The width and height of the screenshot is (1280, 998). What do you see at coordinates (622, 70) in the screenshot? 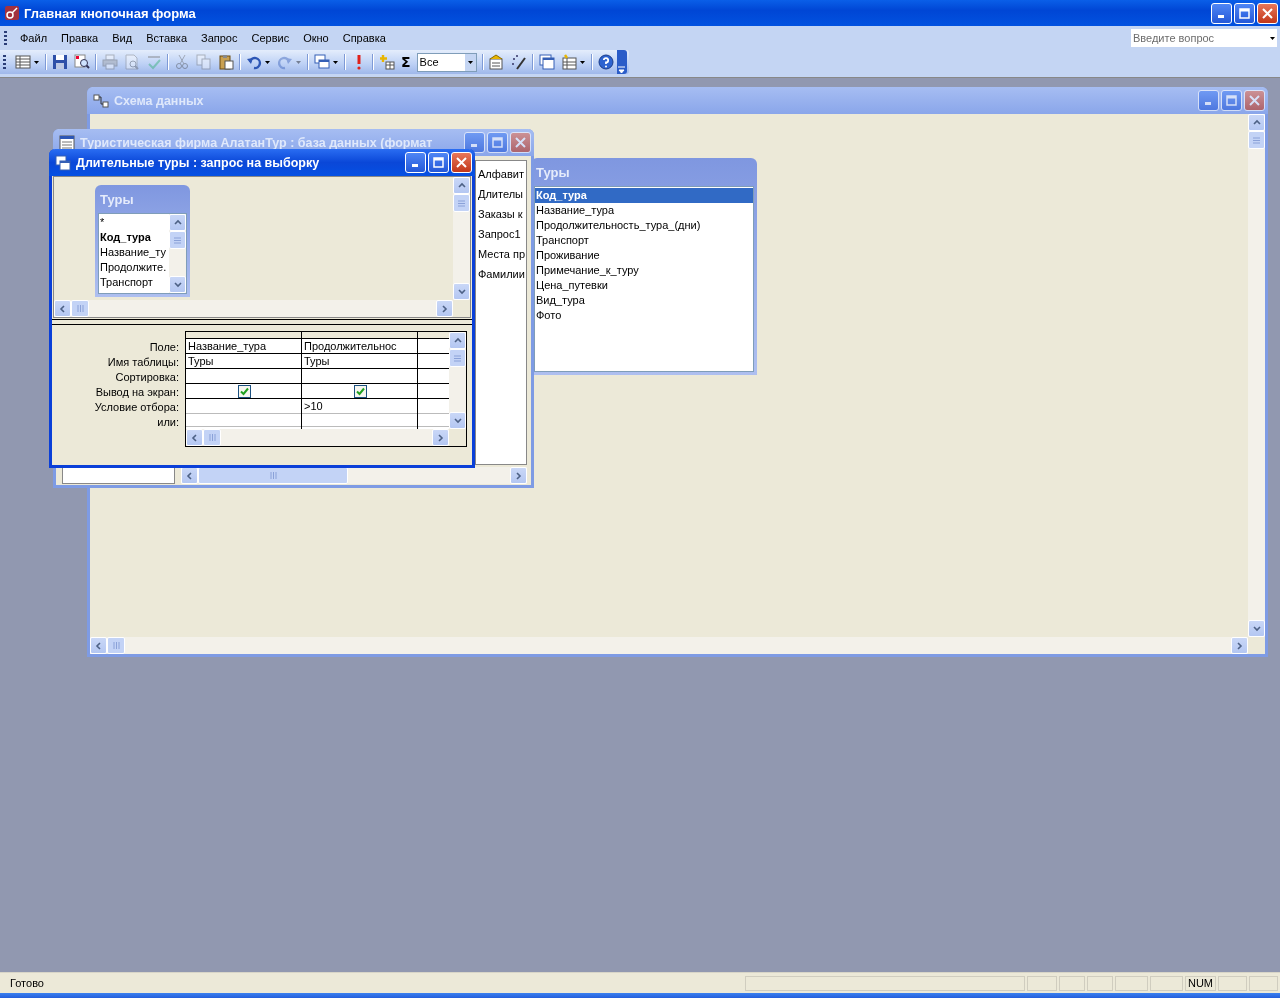
I see `toolbar-options-icon` at bounding box center [622, 70].